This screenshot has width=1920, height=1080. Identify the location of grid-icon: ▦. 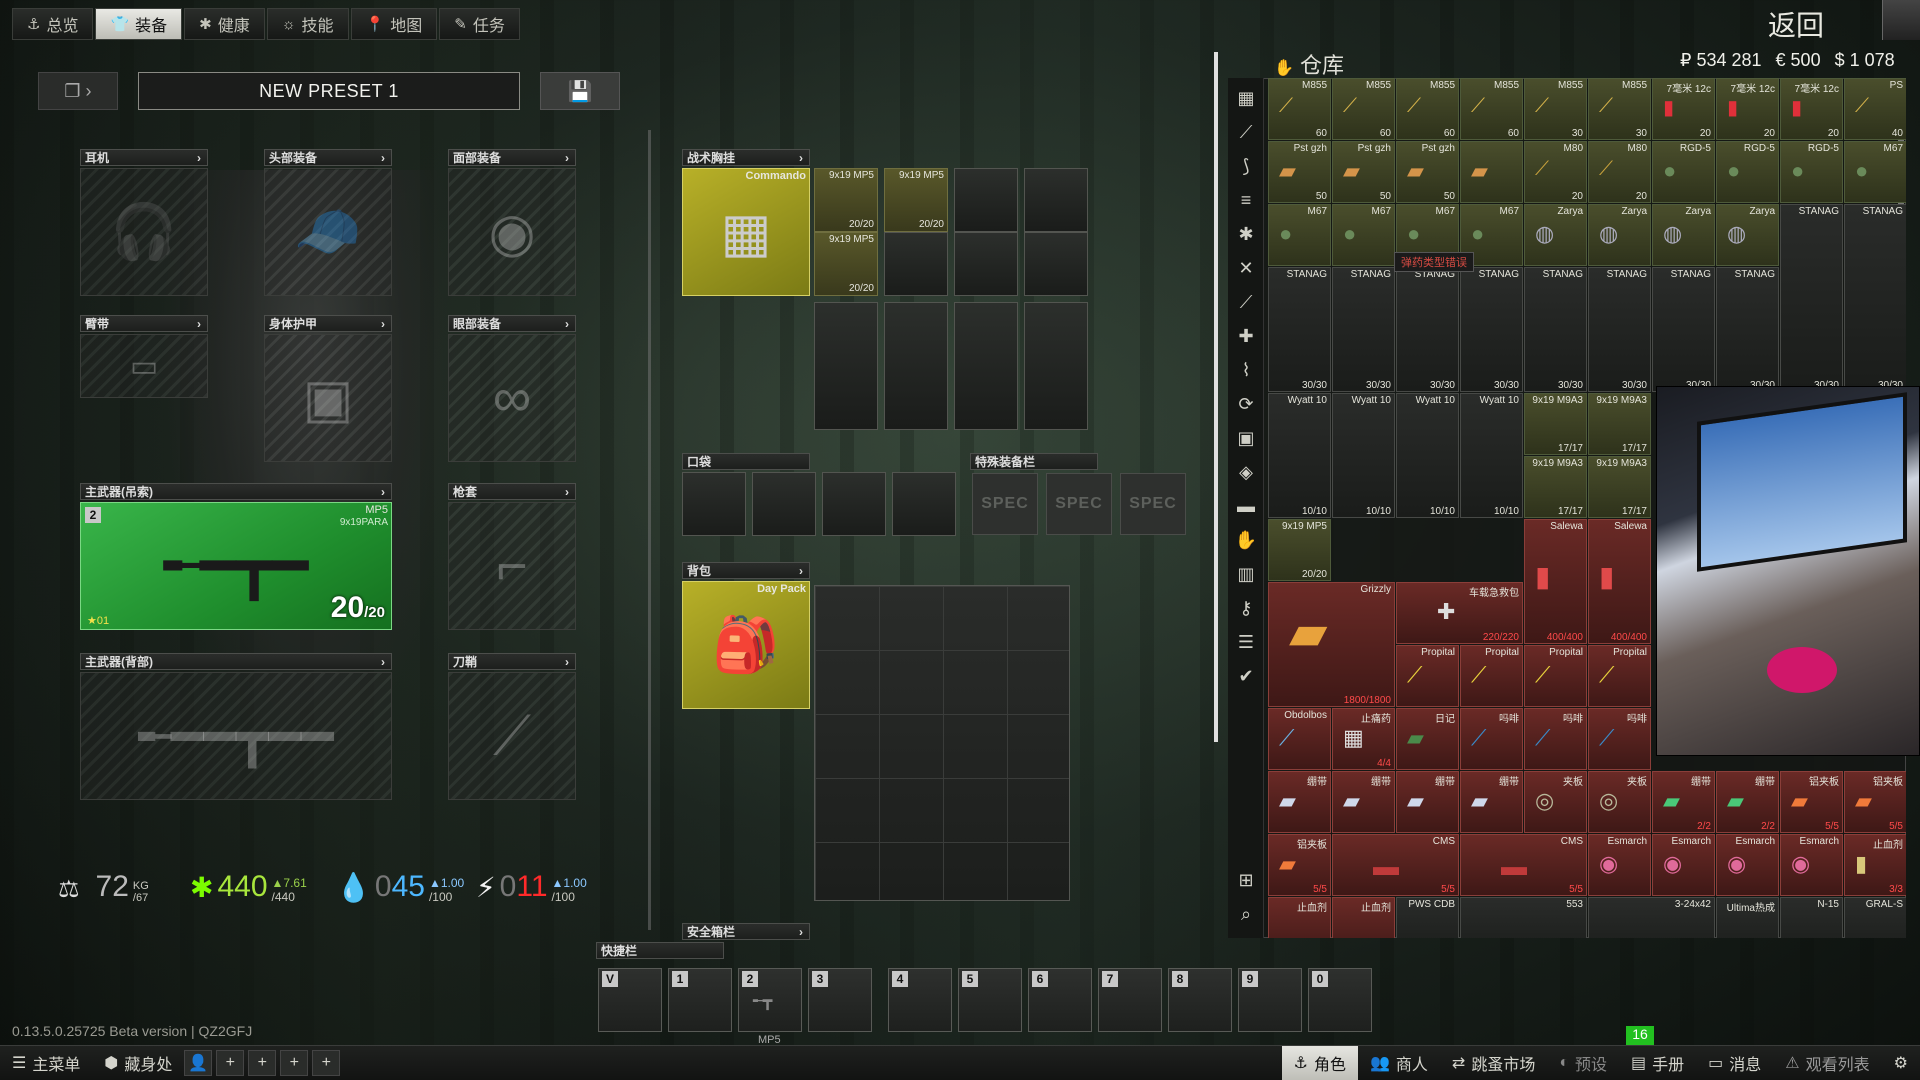
(1246, 98).